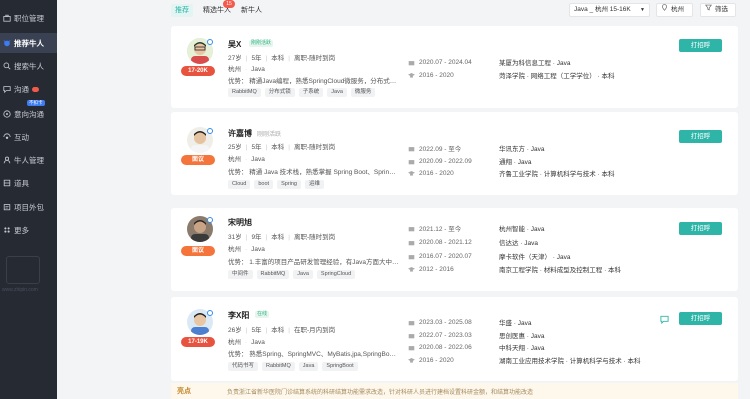  What do you see at coordinates (708, 10) in the screenshot?
I see `filter-icon` at bounding box center [708, 10].